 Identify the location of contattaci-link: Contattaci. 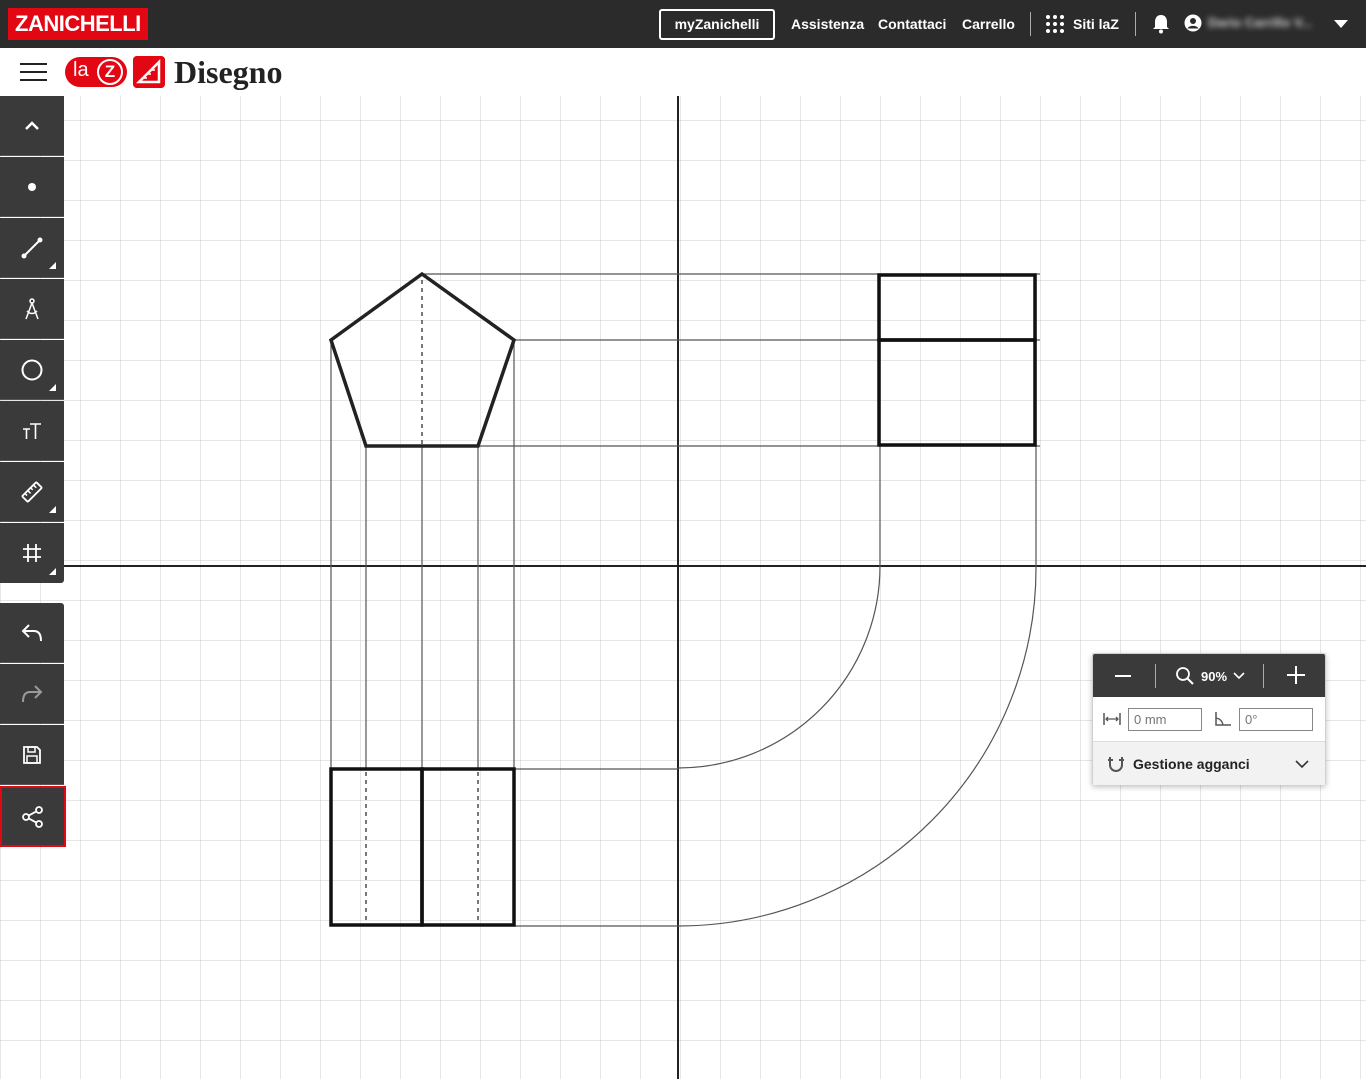
(912, 24).